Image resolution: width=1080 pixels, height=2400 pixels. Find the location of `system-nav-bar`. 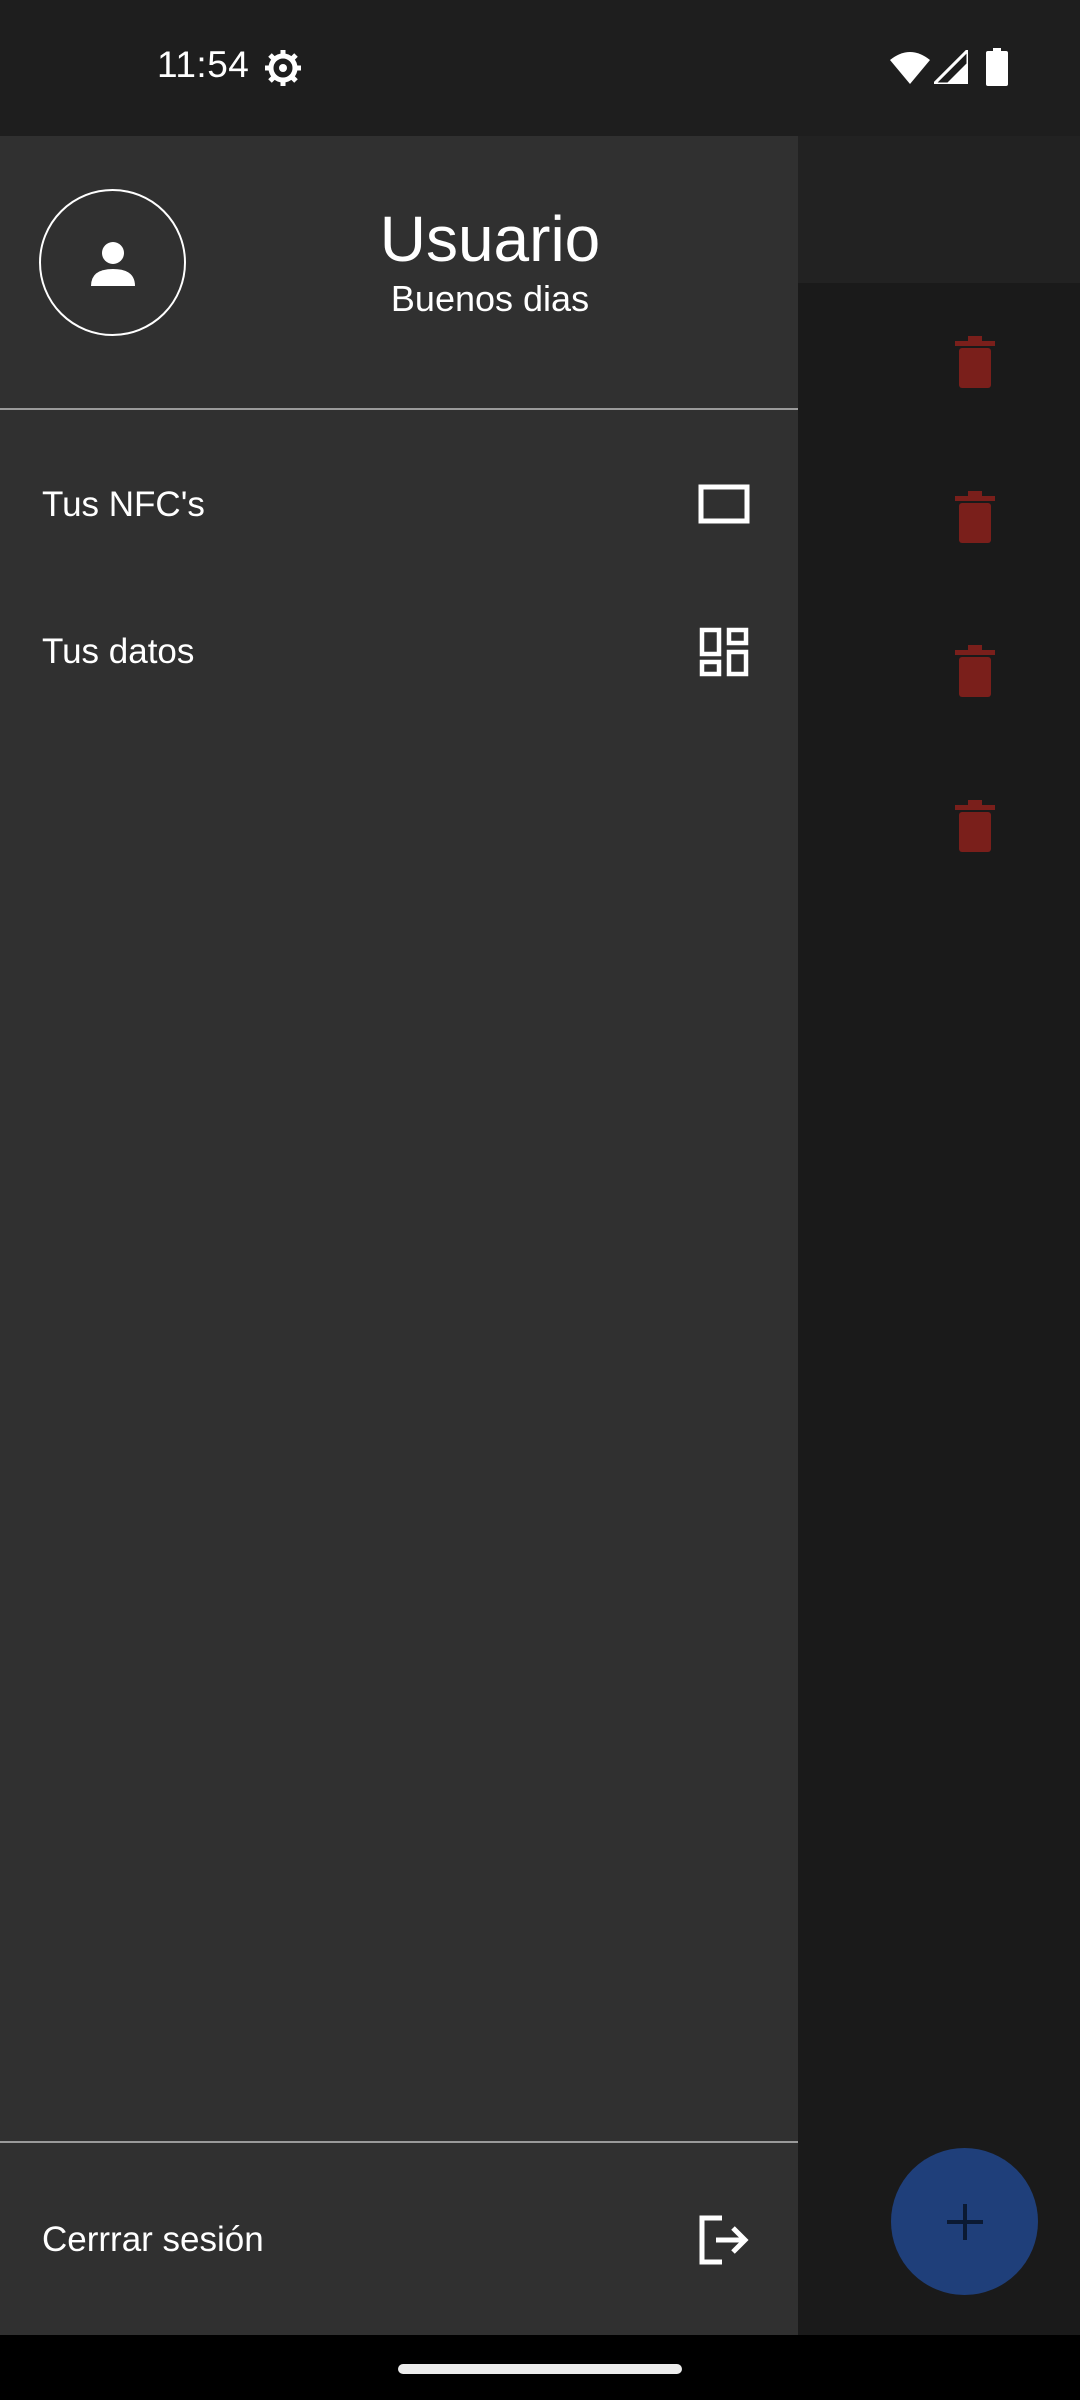

system-nav-bar is located at coordinates (540, 2367).